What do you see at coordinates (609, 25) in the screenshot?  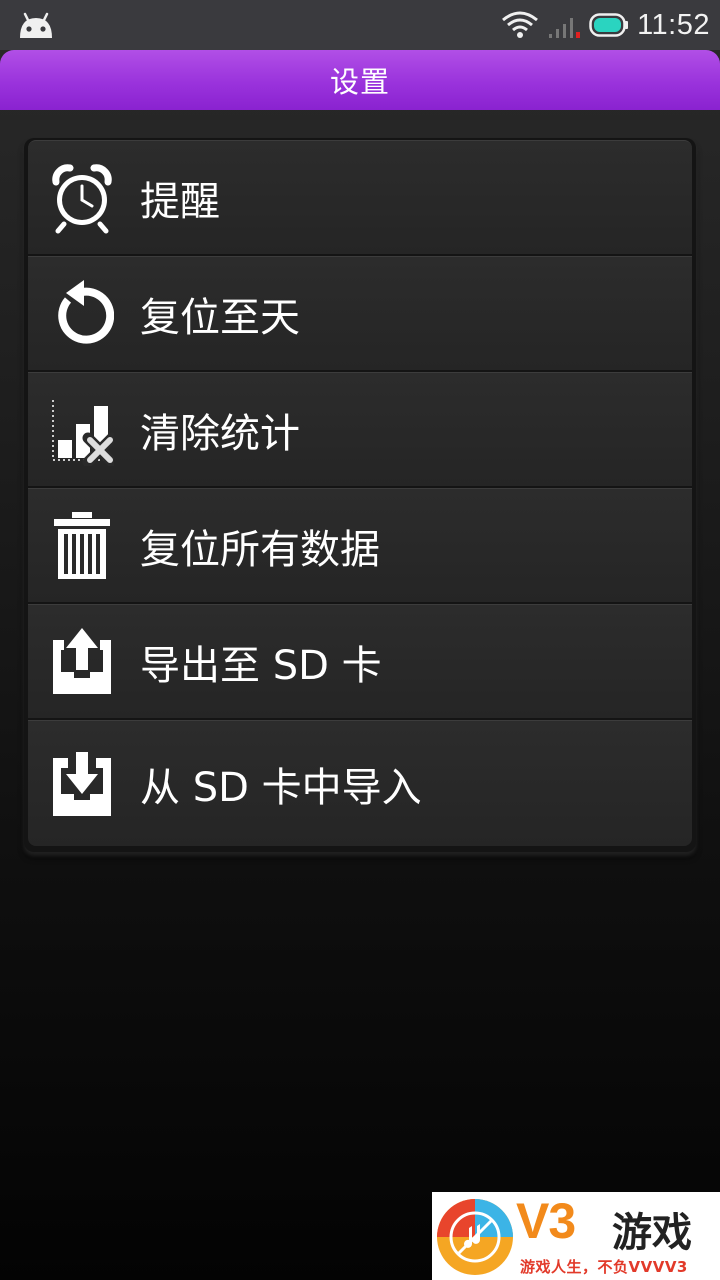 I see `battery-icon` at bounding box center [609, 25].